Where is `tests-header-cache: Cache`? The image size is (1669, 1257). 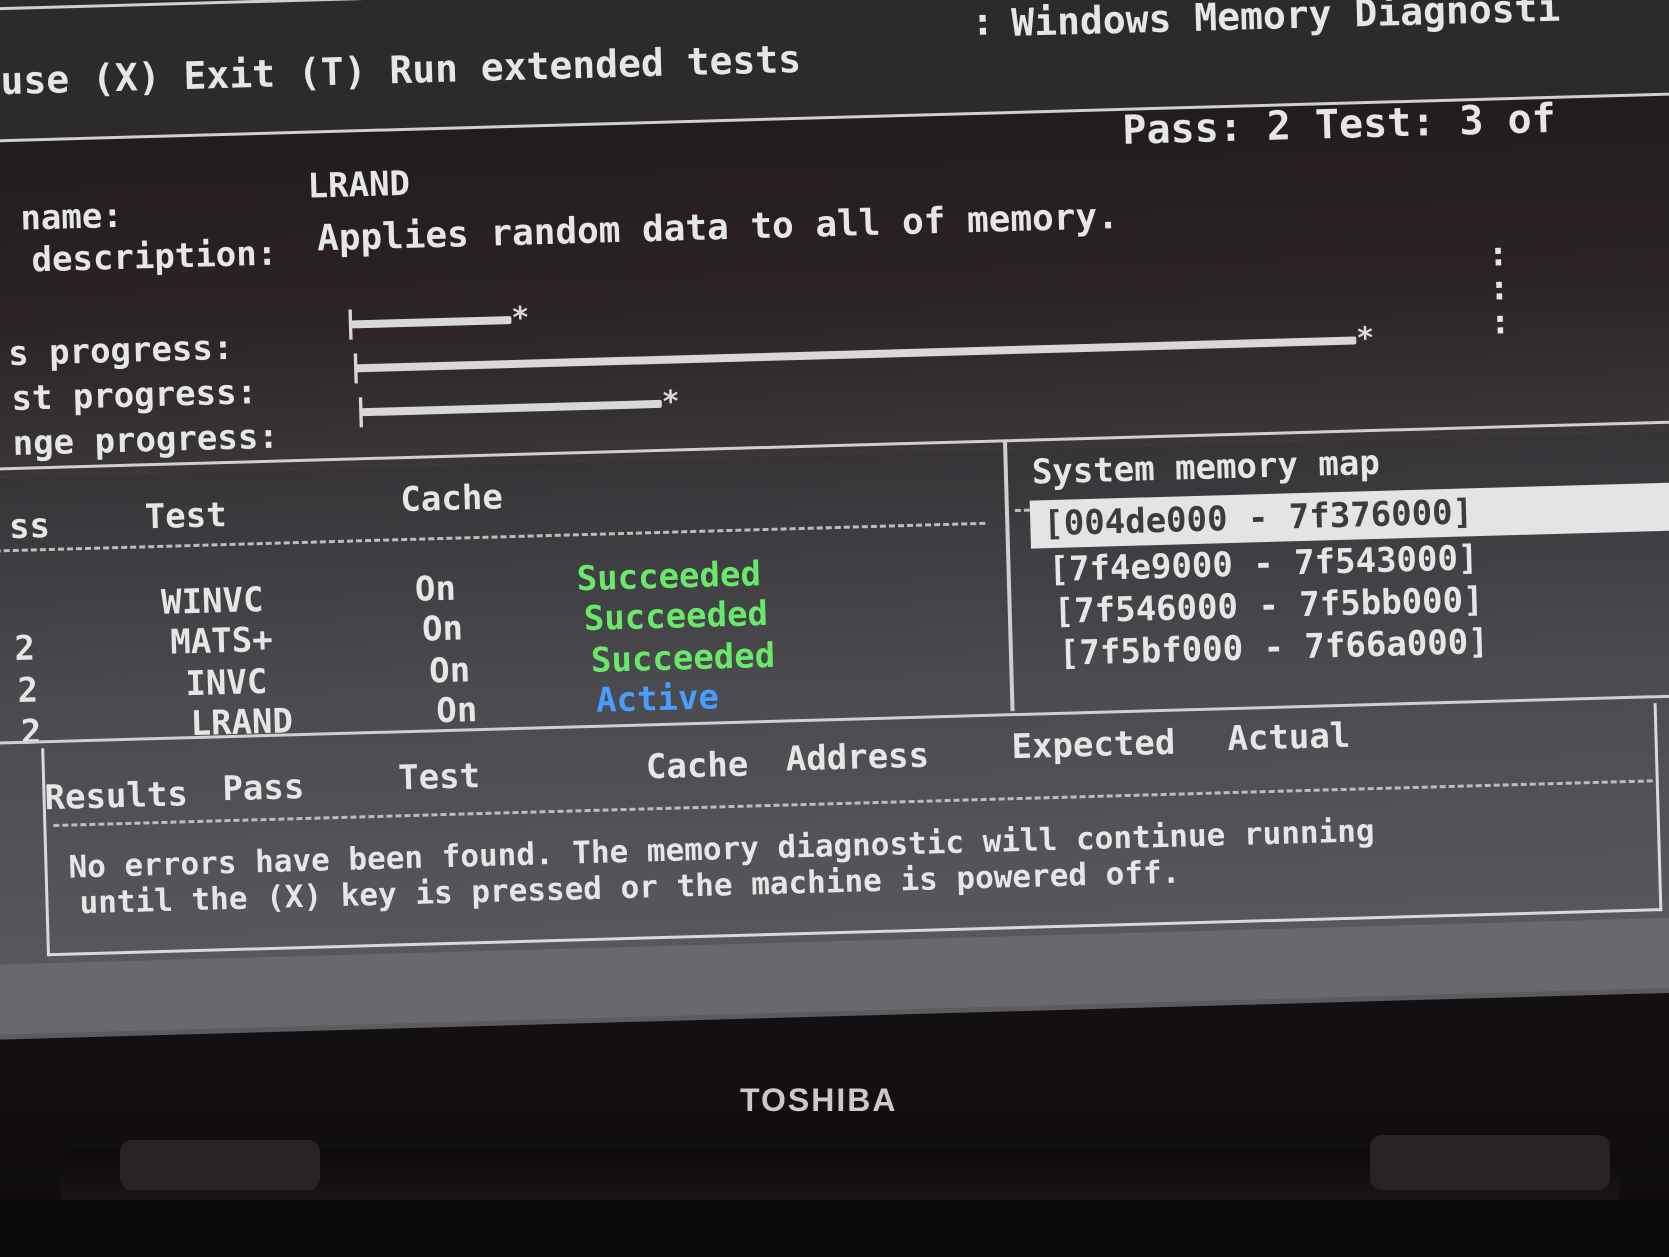
tests-header-cache: Cache is located at coordinates (451, 499).